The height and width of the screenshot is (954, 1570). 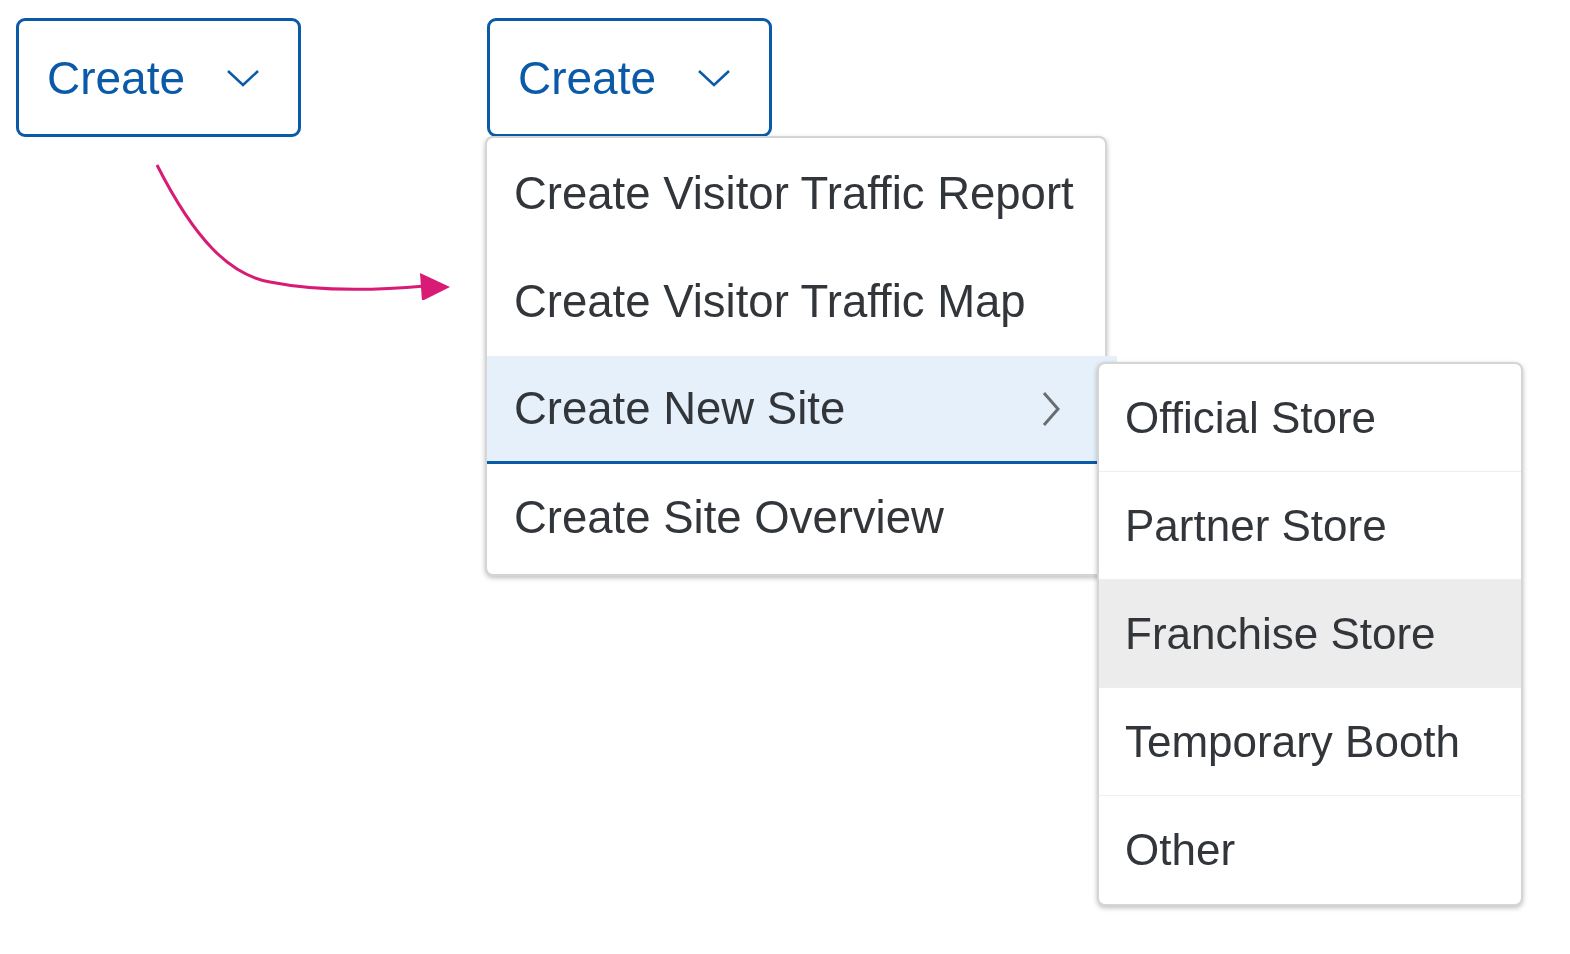 What do you see at coordinates (1310, 850) in the screenshot?
I see `submenu-item: Other` at bounding box center [1310, 850].